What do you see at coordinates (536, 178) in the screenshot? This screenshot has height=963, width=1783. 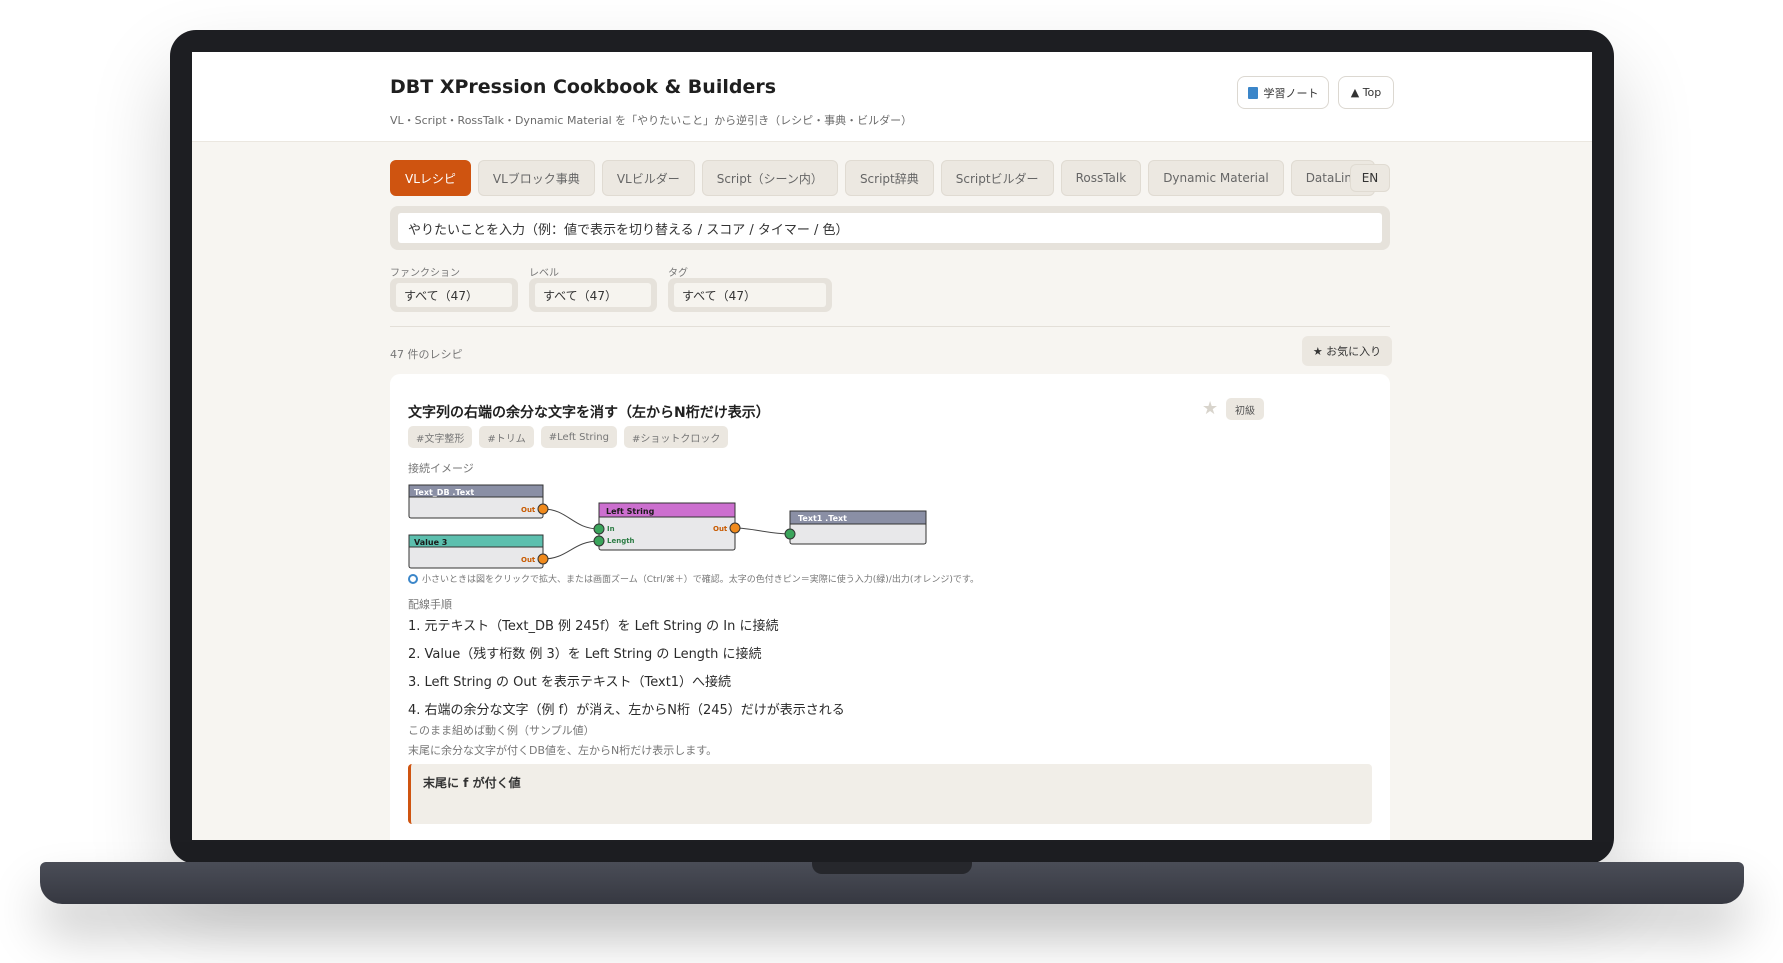 I see `tab-vl-block-dictionary: VLブロック事典` at bounding box center [536, 178].